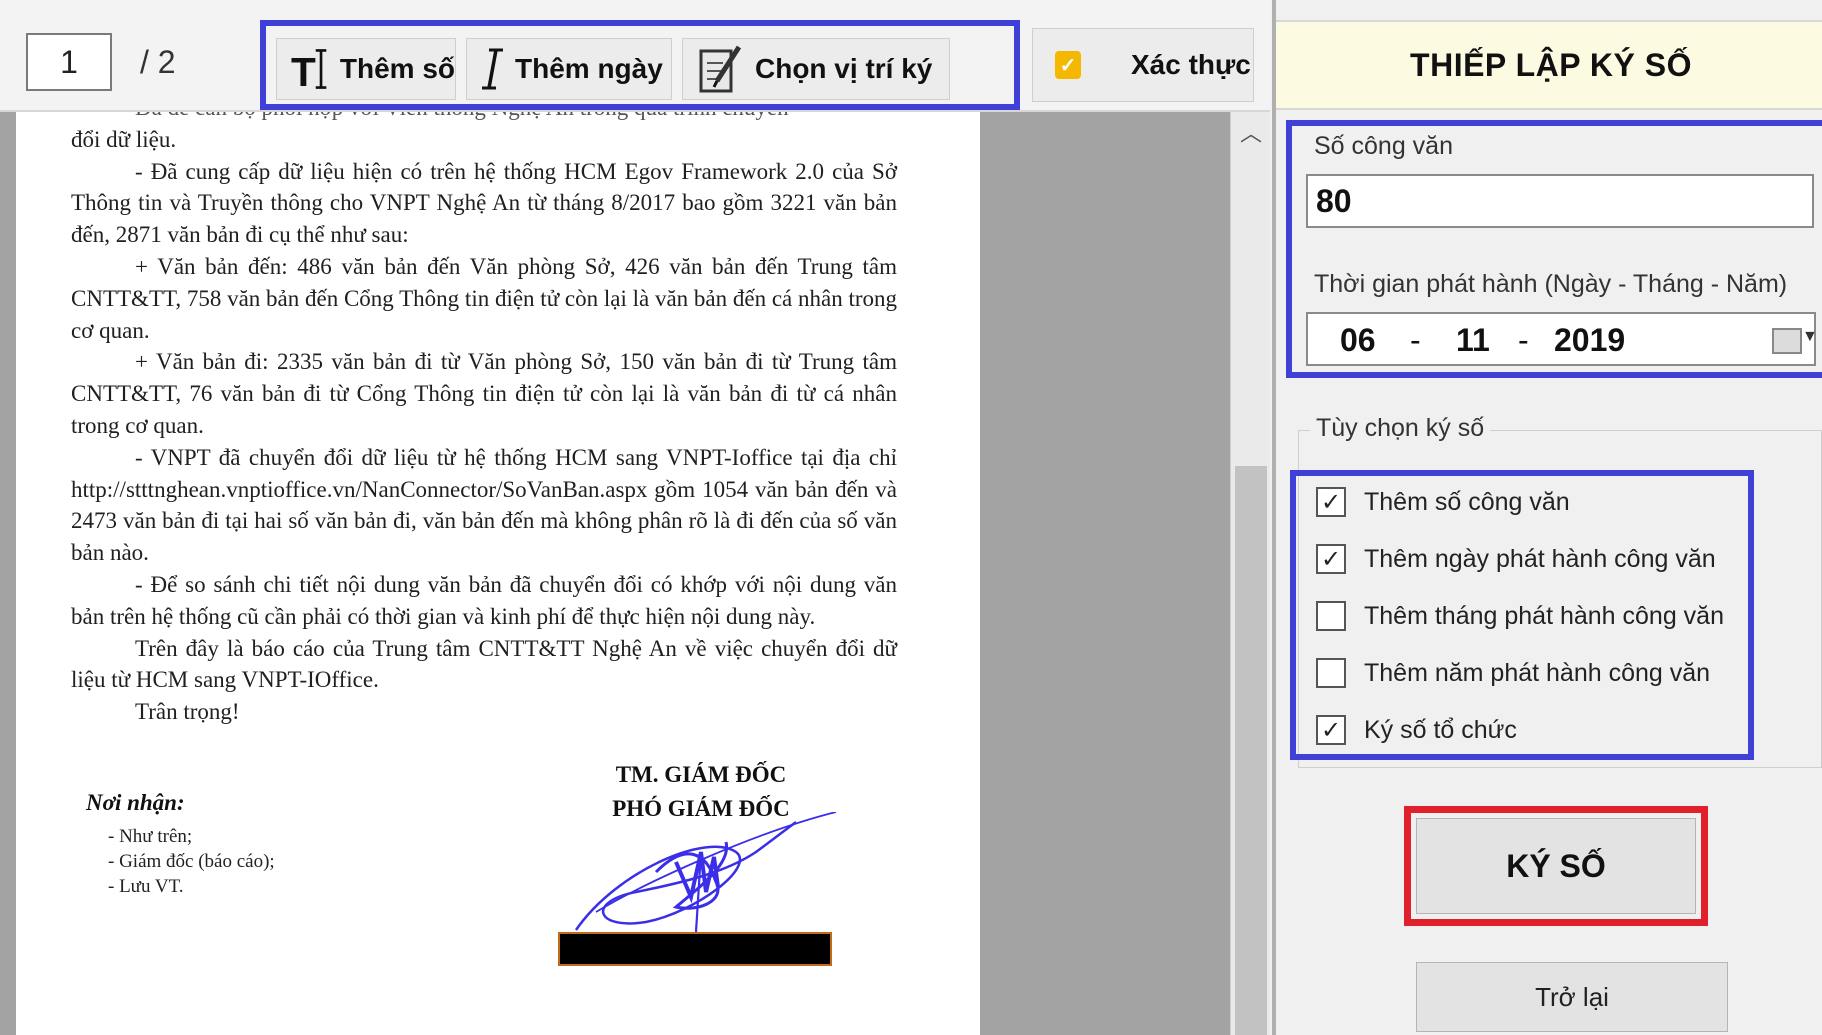  Describe the element at coordinates (303, 71) in the screenshot. I see `svg-text: T` at that location.